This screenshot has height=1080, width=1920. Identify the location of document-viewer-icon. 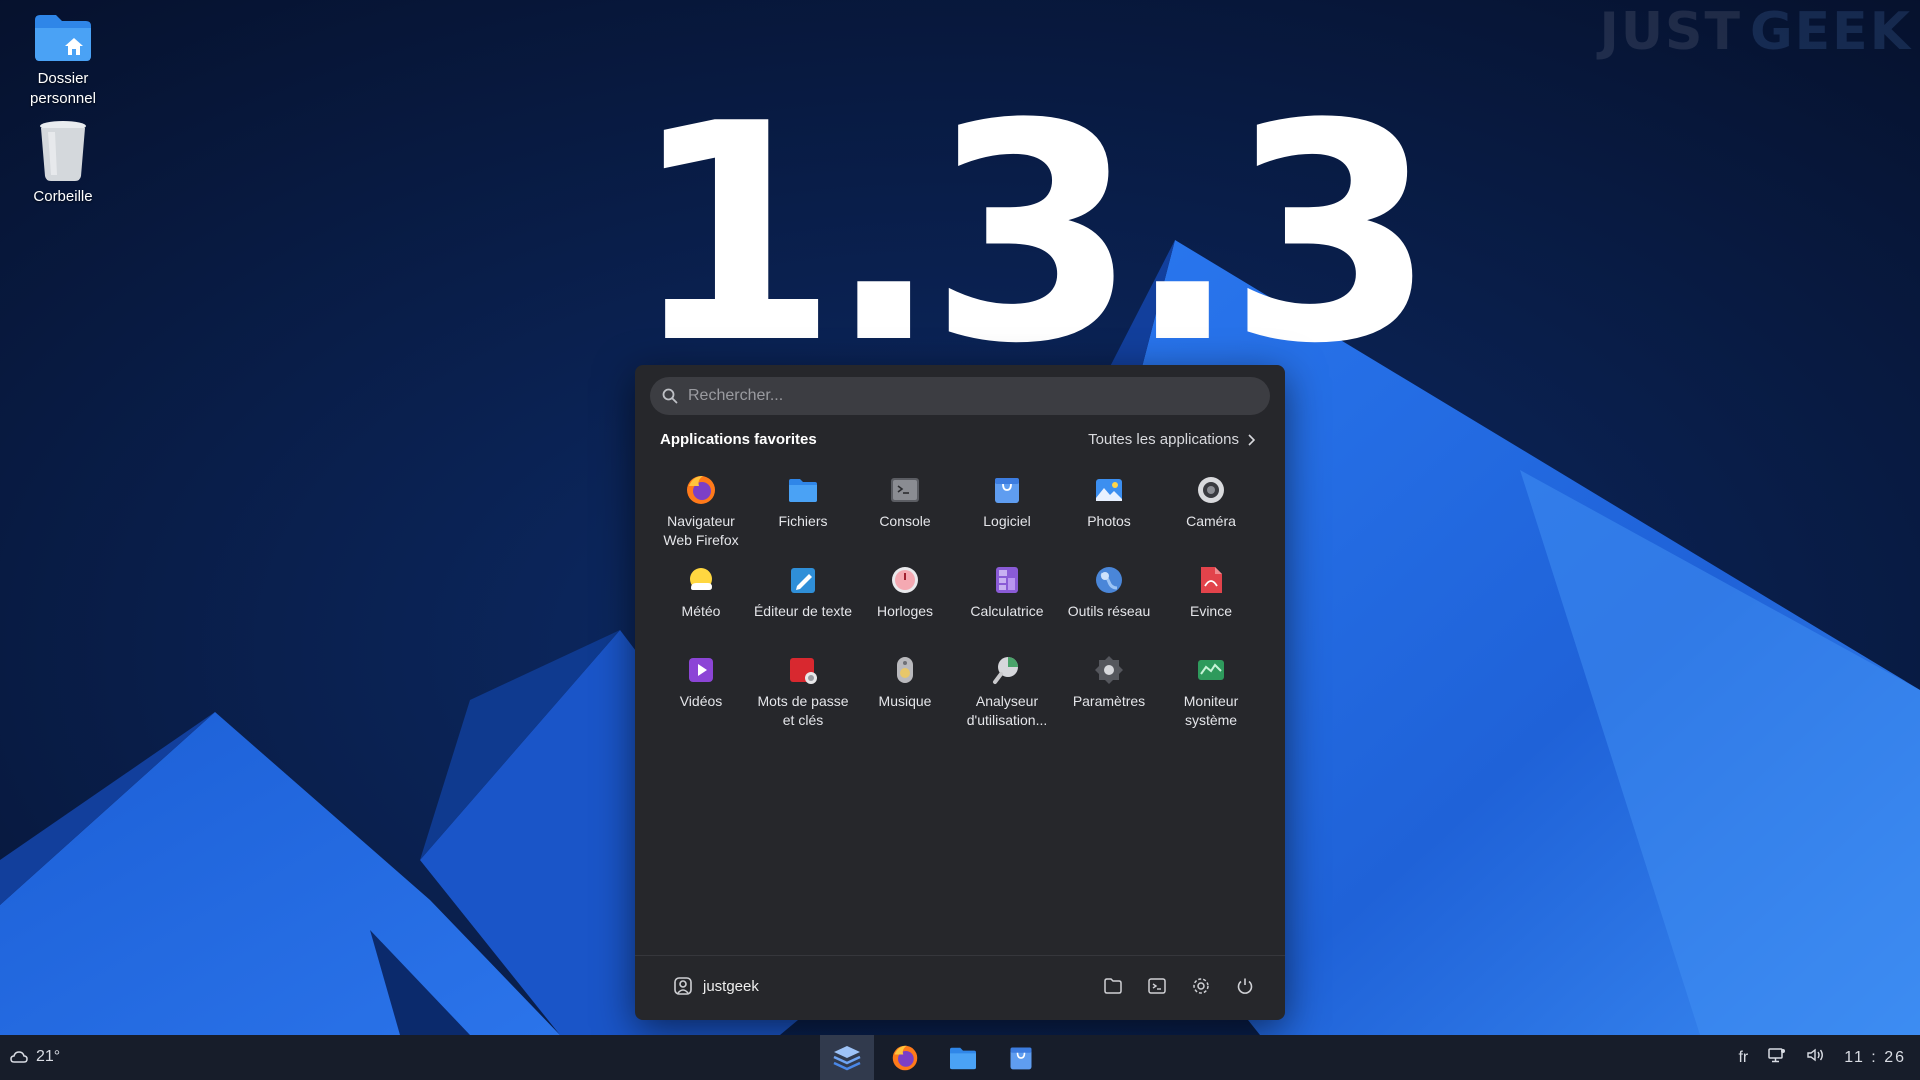
(1211, 580).